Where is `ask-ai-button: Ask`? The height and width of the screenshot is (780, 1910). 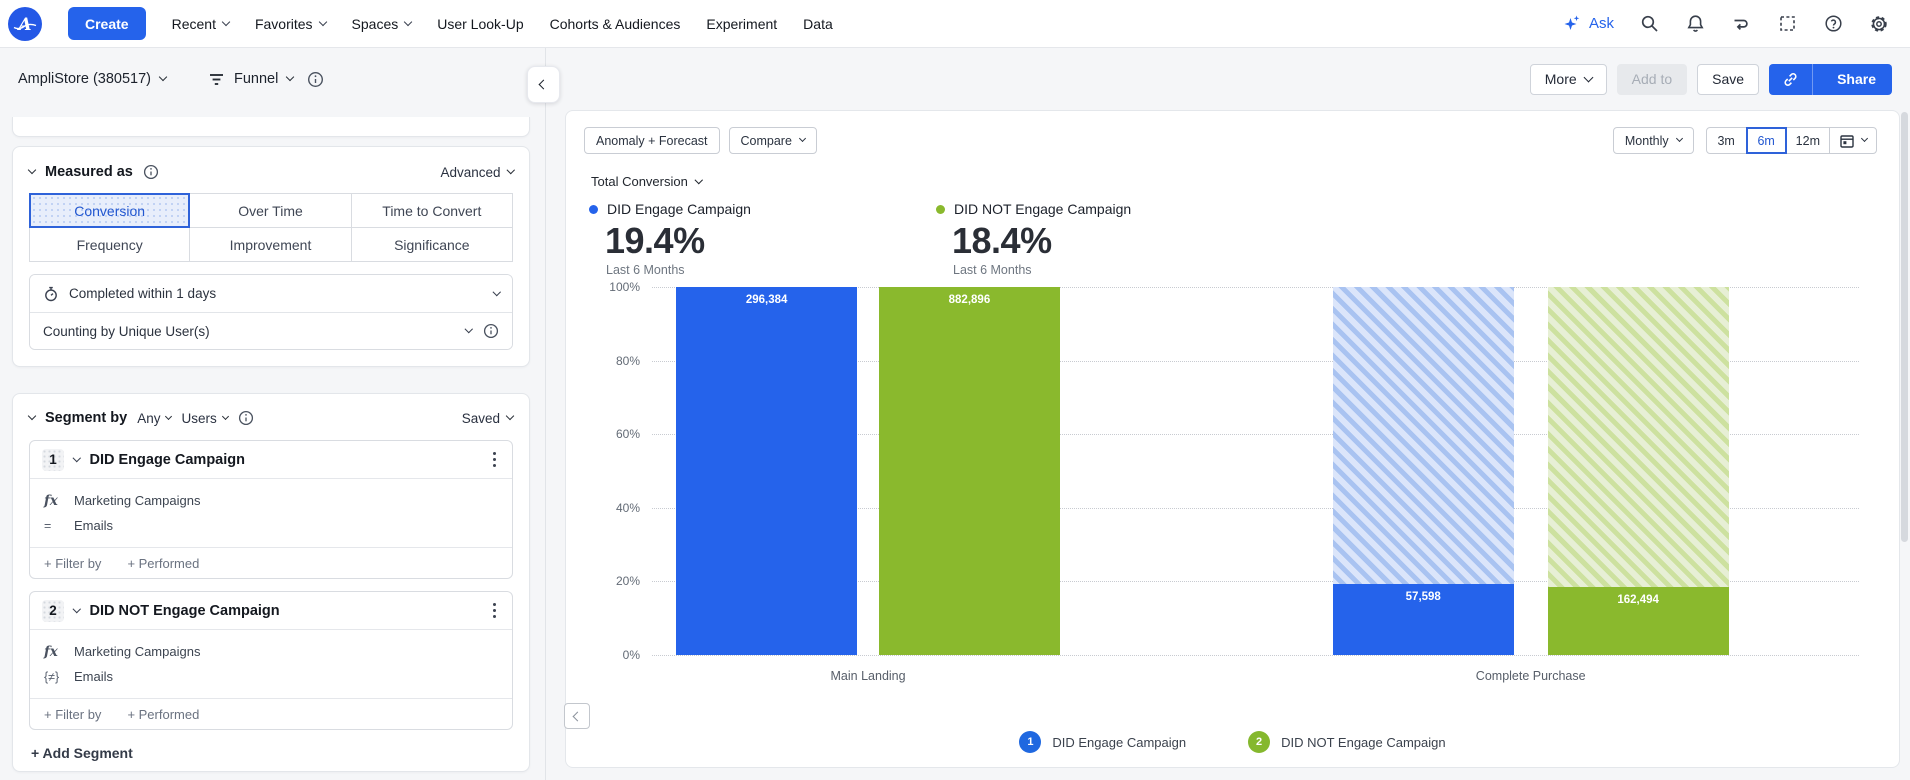 ask-ai-button: Ask is located at coordinates (1588, 23).